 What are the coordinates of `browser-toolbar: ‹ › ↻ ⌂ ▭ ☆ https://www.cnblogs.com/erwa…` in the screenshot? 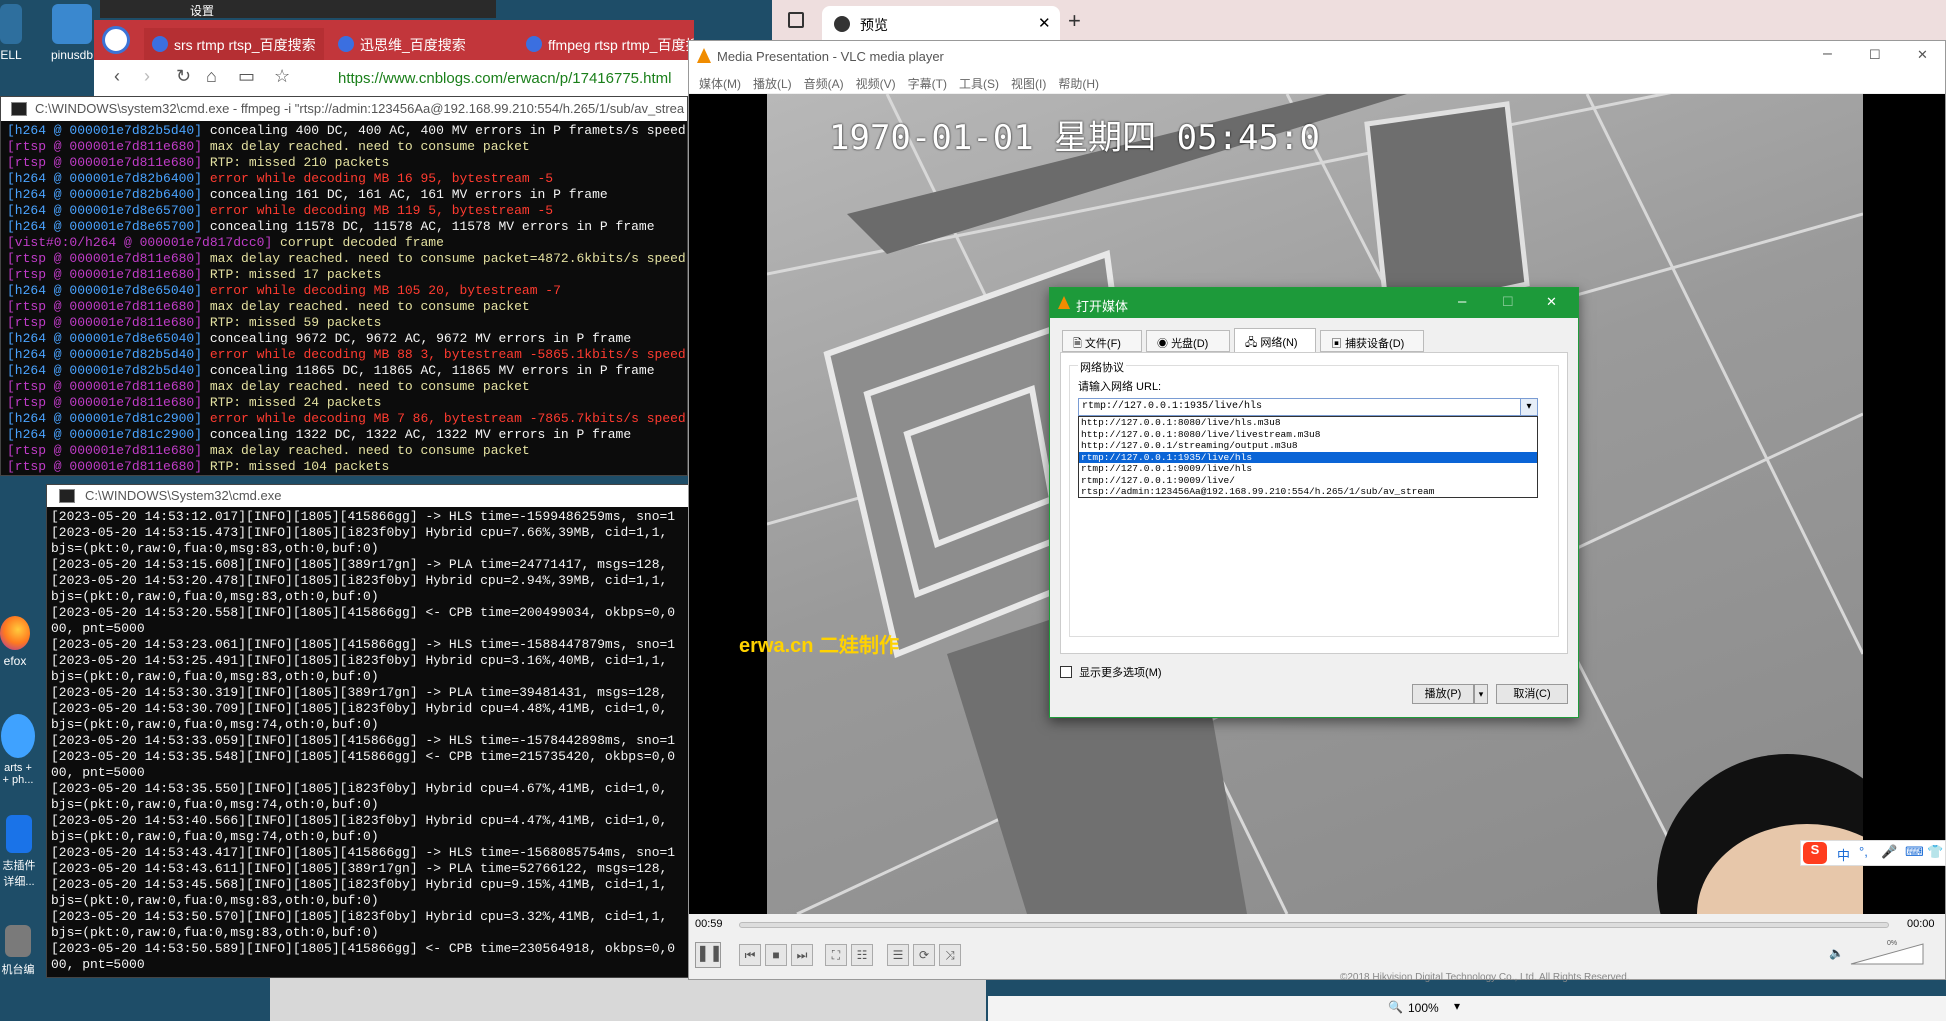 It's located at (394, 79).